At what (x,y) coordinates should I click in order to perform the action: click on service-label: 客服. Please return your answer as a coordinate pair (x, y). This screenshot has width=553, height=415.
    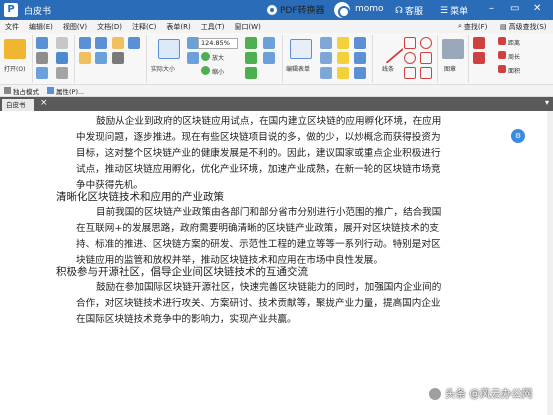
    Looking at the image, I should click on (414, 12).